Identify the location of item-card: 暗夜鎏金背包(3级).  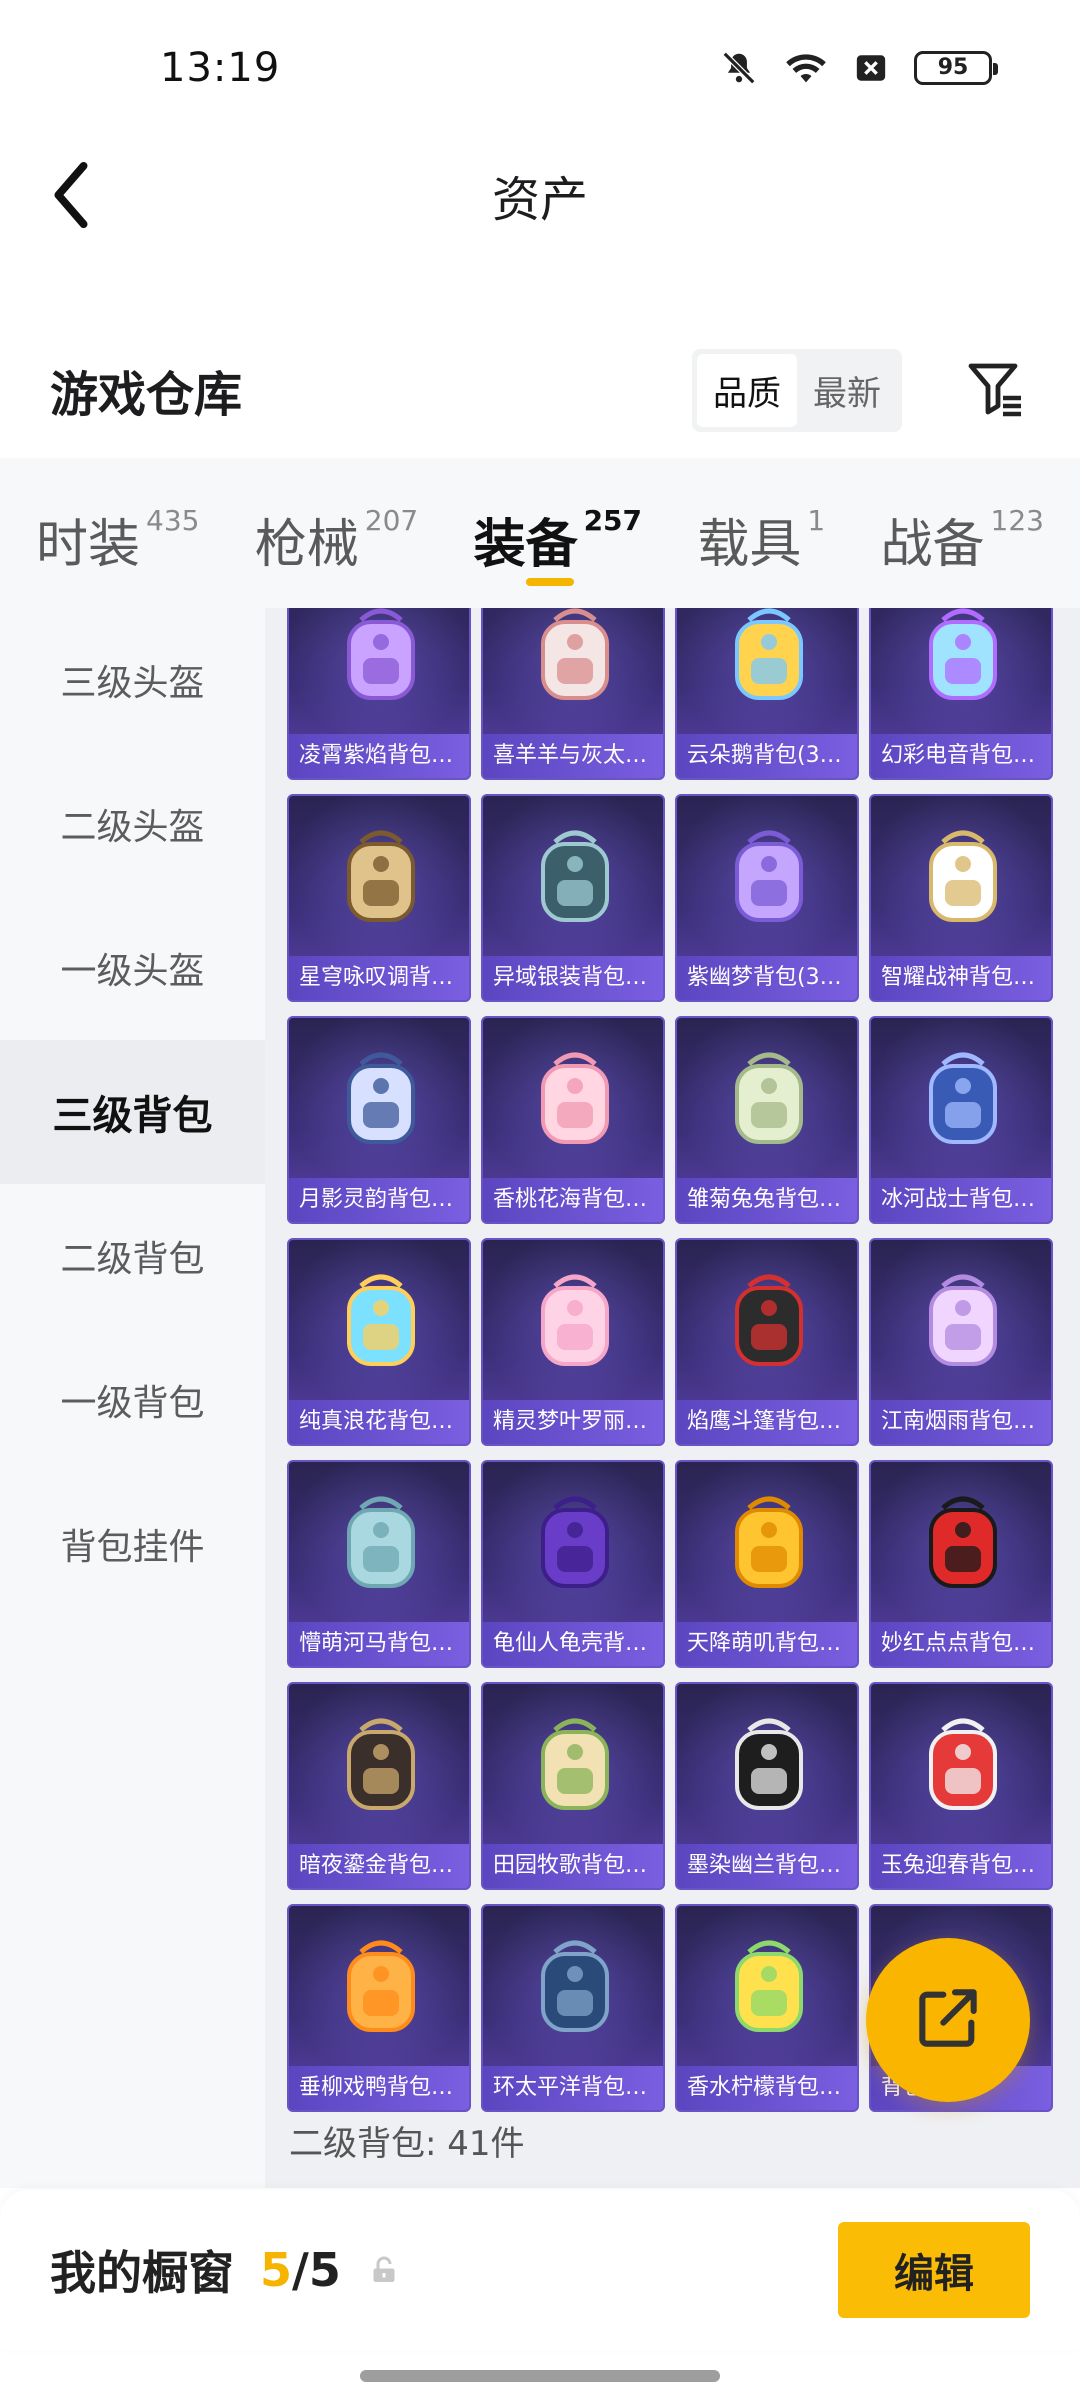
(379, 1786).